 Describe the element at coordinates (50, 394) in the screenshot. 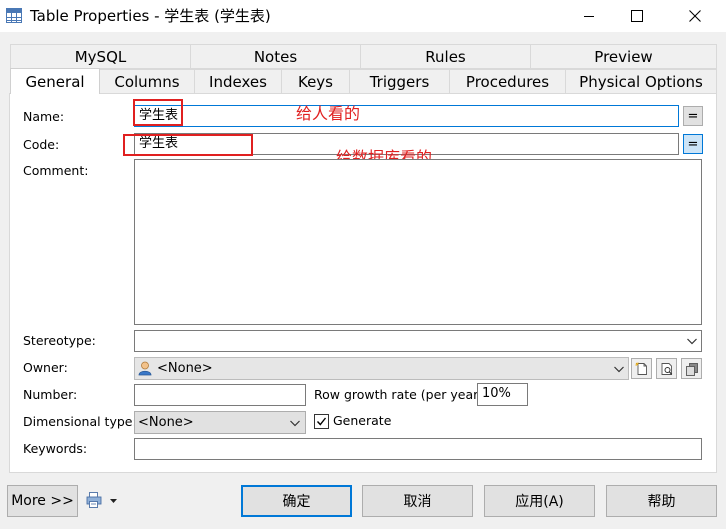

I see `number-label: Number:` at that location.